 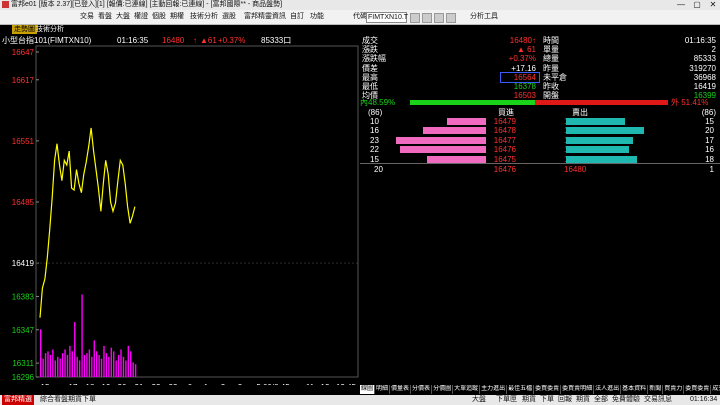 I want to click on y-tick-label: 16419, so click(x=23, y=263).